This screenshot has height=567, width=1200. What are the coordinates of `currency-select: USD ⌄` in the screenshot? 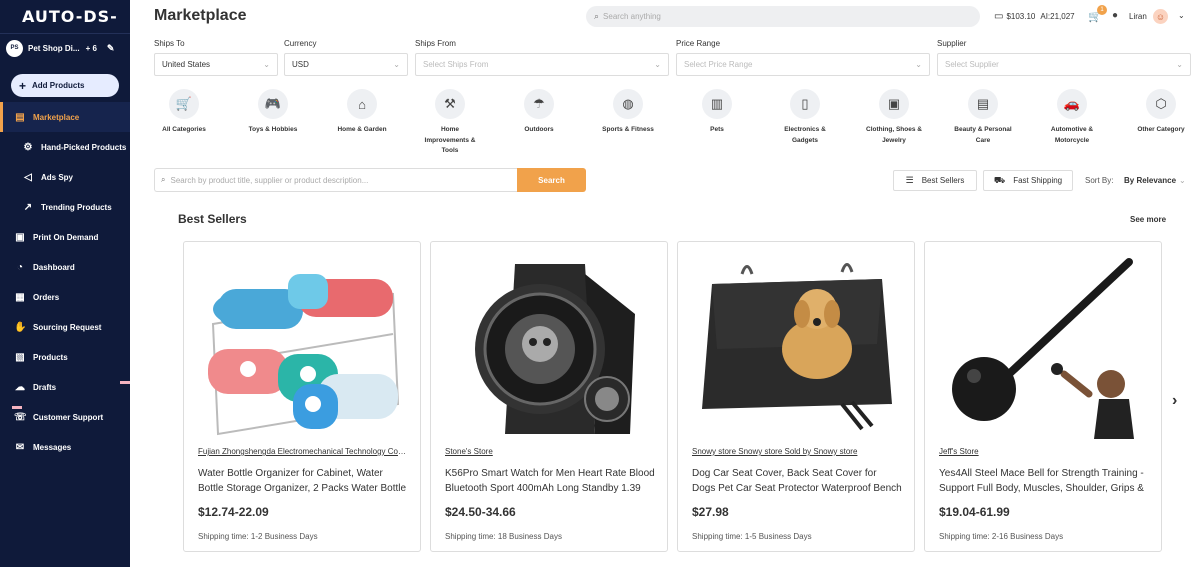 It's located at (346, 64).